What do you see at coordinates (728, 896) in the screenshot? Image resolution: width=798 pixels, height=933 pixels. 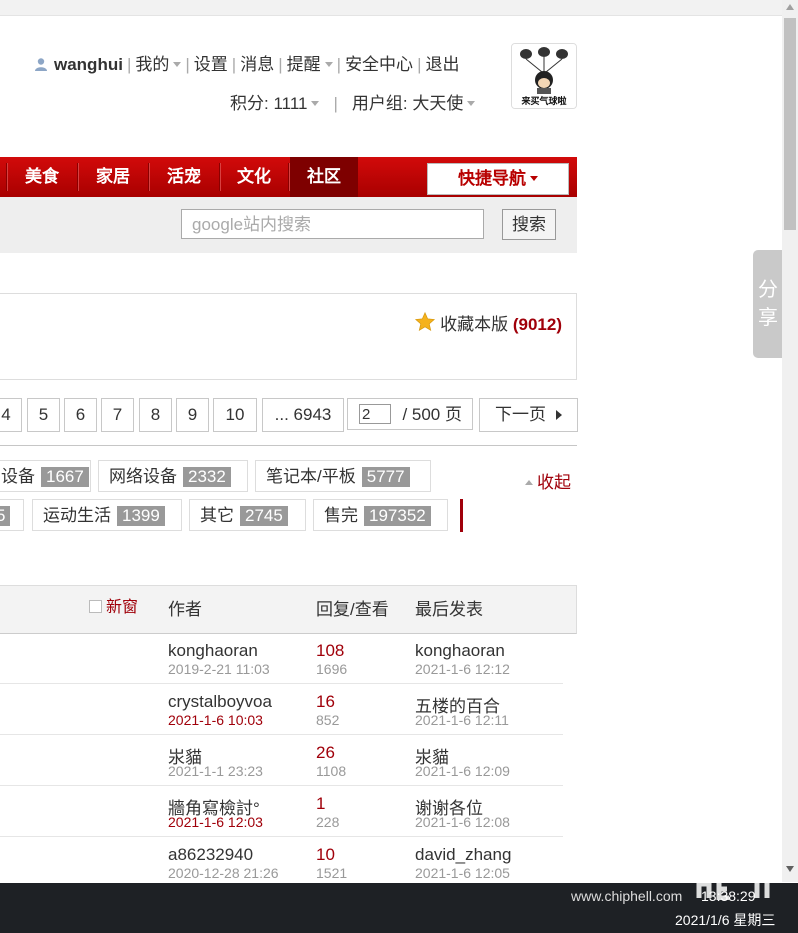 I see `taskbar-time: 13:38:29` at bounding box center [728, 896].